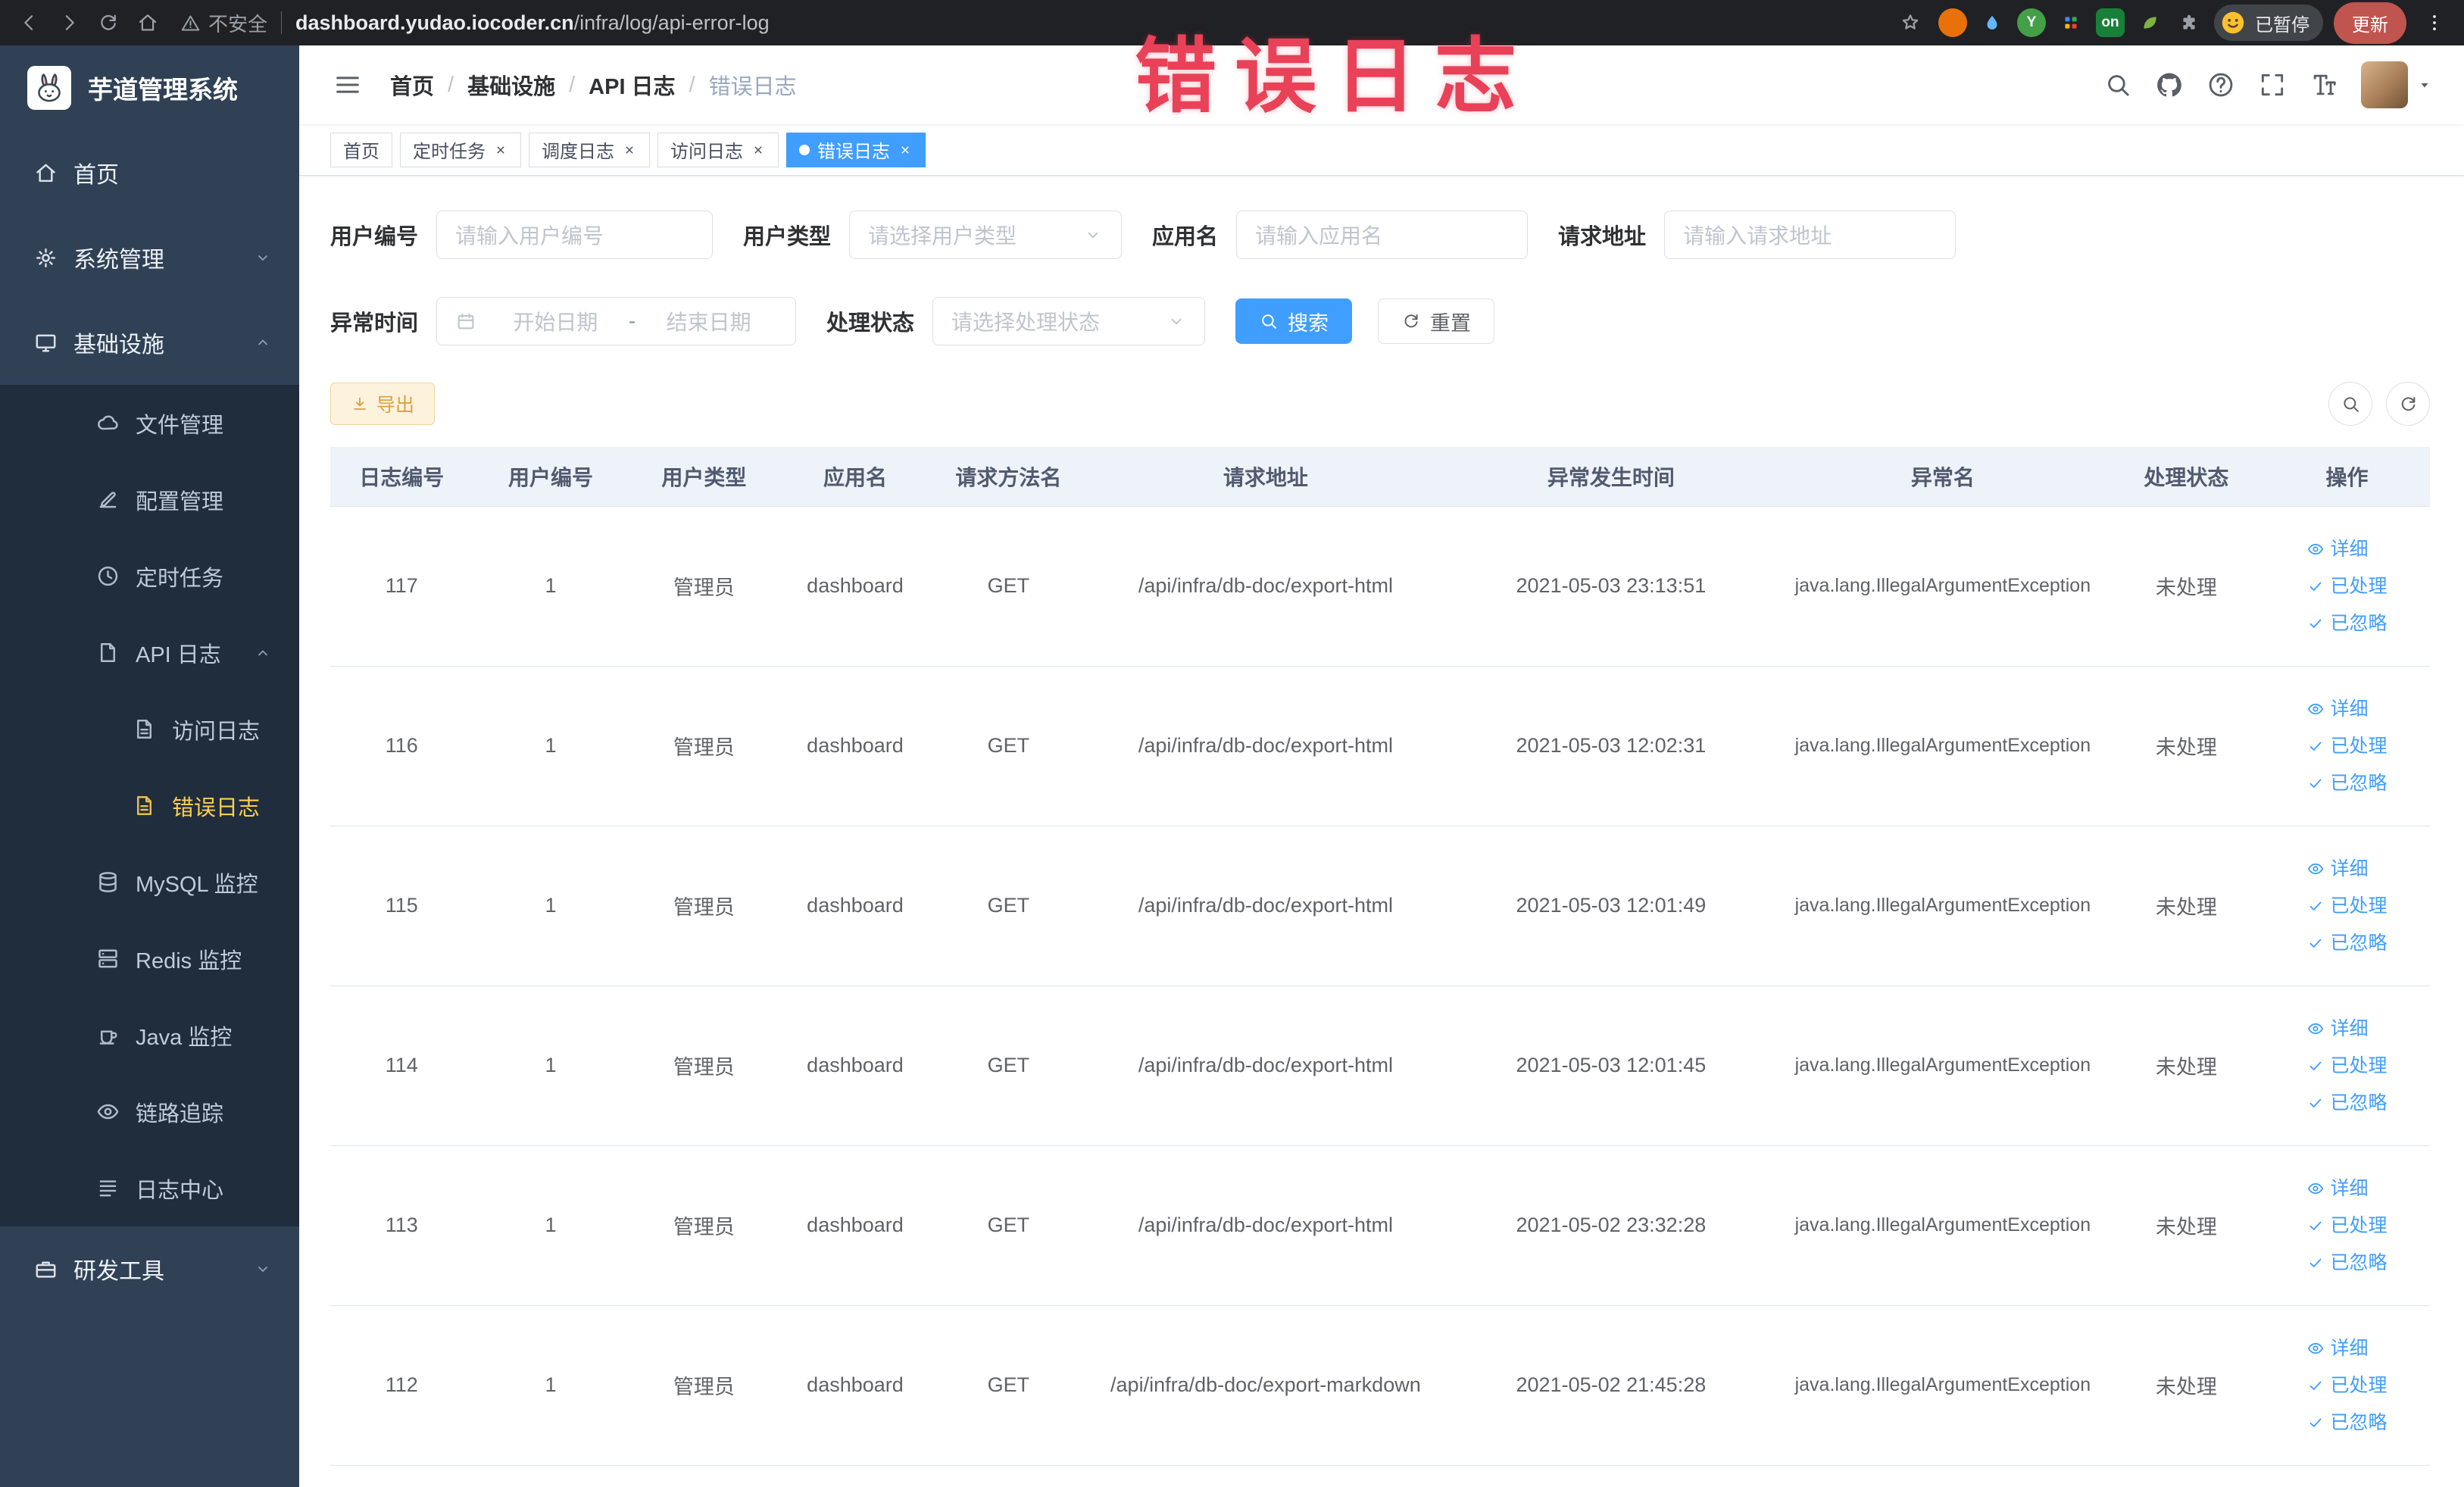  Describe the element at coordinates (855, 1385) in the screenshot. I see `cell-app: dashboard` at that location.